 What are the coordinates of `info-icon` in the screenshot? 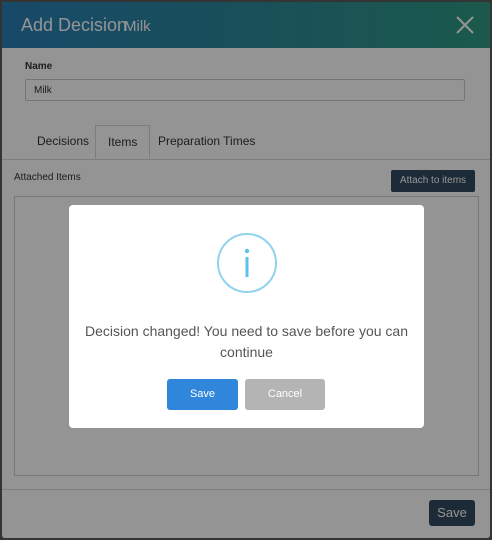 It's located at (247, 263).